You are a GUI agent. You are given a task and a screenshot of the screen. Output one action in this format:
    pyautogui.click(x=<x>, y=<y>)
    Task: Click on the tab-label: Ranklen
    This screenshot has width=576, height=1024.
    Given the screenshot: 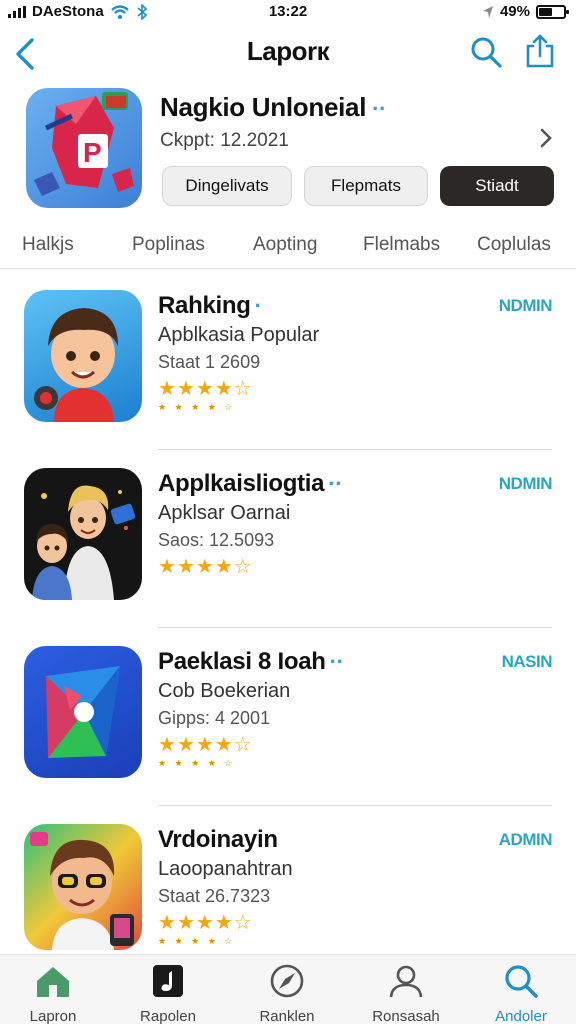 What is the action you would take?
    pyautogui.click(x=287, y=1016)
    